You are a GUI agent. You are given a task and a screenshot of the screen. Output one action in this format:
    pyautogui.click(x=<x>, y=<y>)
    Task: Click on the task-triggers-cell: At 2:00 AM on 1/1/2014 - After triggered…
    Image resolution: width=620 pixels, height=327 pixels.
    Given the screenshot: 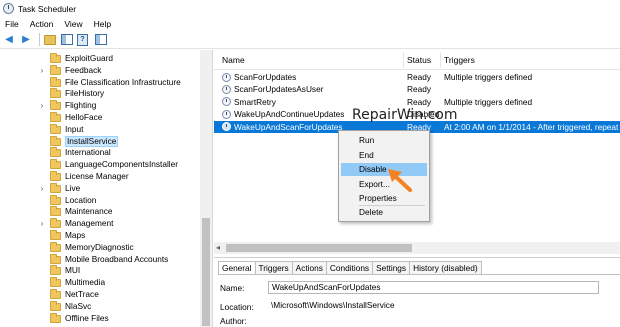 What is the action you would take?
    pyautogui.click(x=532, y=126)
    